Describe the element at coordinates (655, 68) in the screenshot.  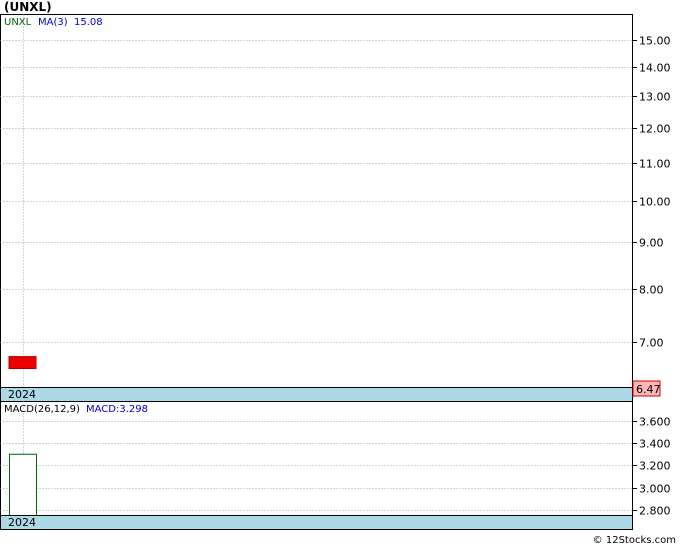
I see `price-tick-label: 14.00` at that location.